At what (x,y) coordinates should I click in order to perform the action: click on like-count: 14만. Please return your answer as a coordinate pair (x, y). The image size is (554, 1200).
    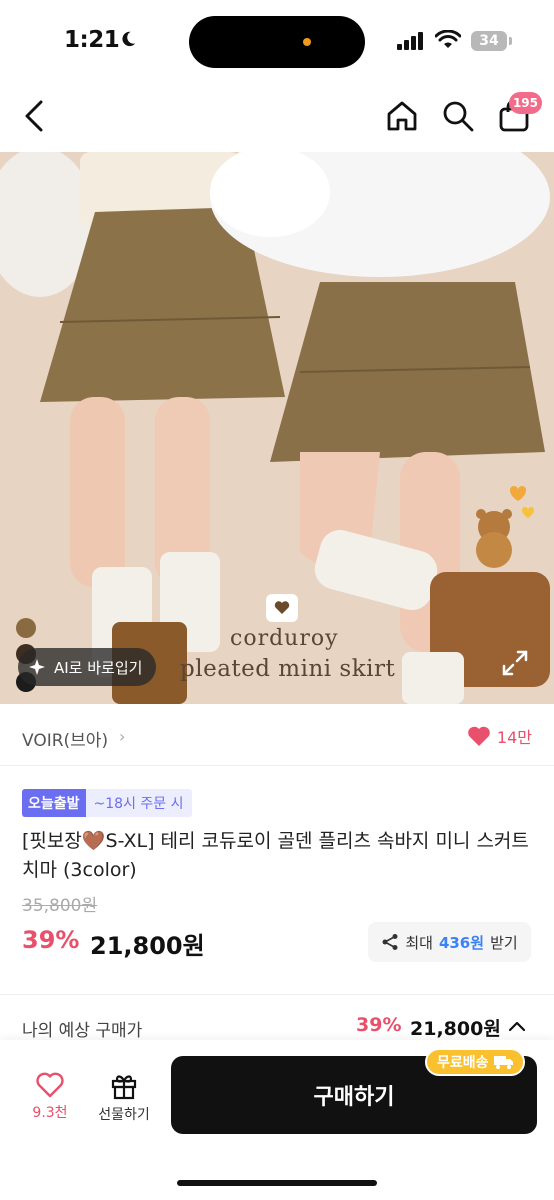
    Looking at the image, I should click on (514, 737).